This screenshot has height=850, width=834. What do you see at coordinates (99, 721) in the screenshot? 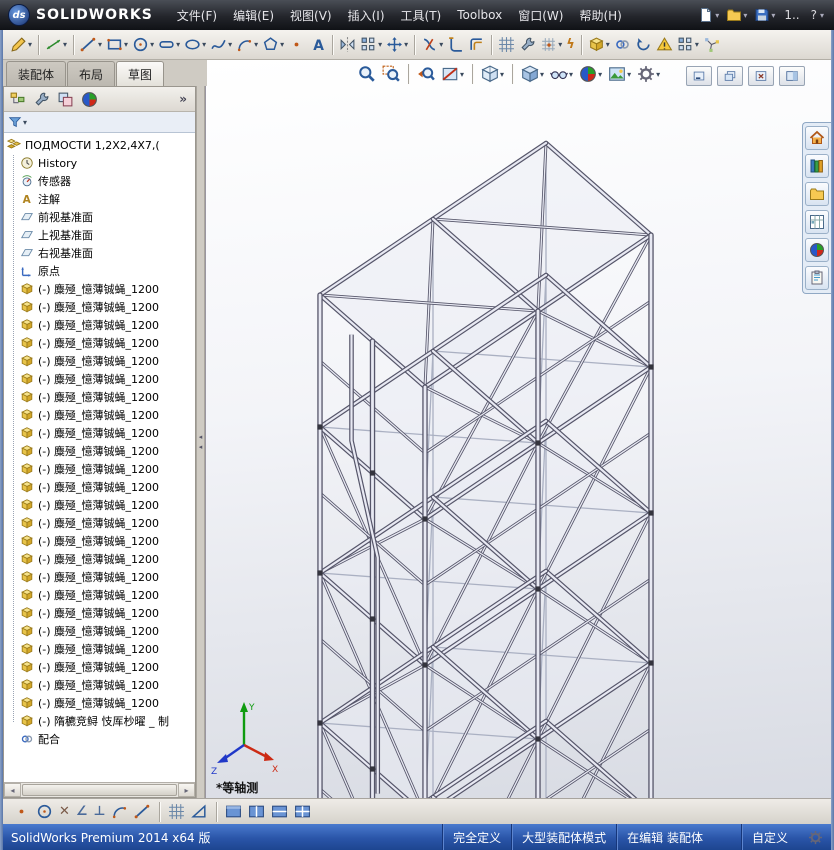
I see `tree-item-component-last: (-) 隋穮竞鲟 忮厍杪曜 _ 制` at bounding box center [99, 721].